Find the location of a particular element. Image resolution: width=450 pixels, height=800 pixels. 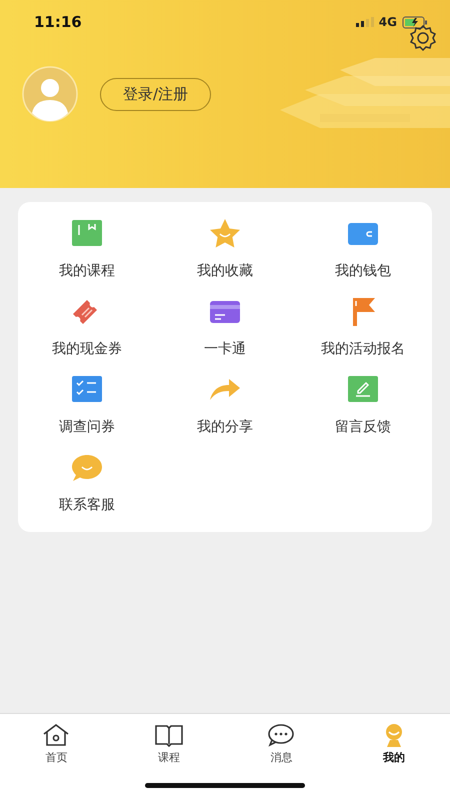

menu-item: 我的活动报名 is located at coordinates (363, 349).